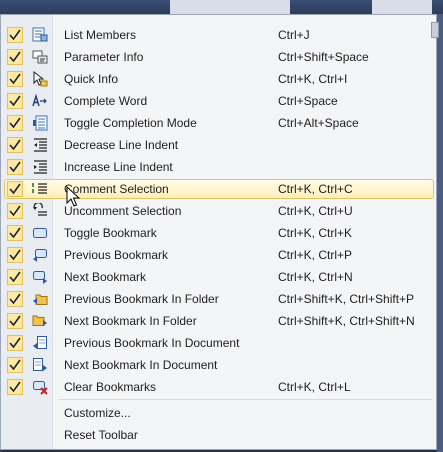 The image size is (443, 452). What do you see at coordinates (73, 196) in the screenshot?
I see `mouse-cursor-icon` at bounding box center [73, 196].